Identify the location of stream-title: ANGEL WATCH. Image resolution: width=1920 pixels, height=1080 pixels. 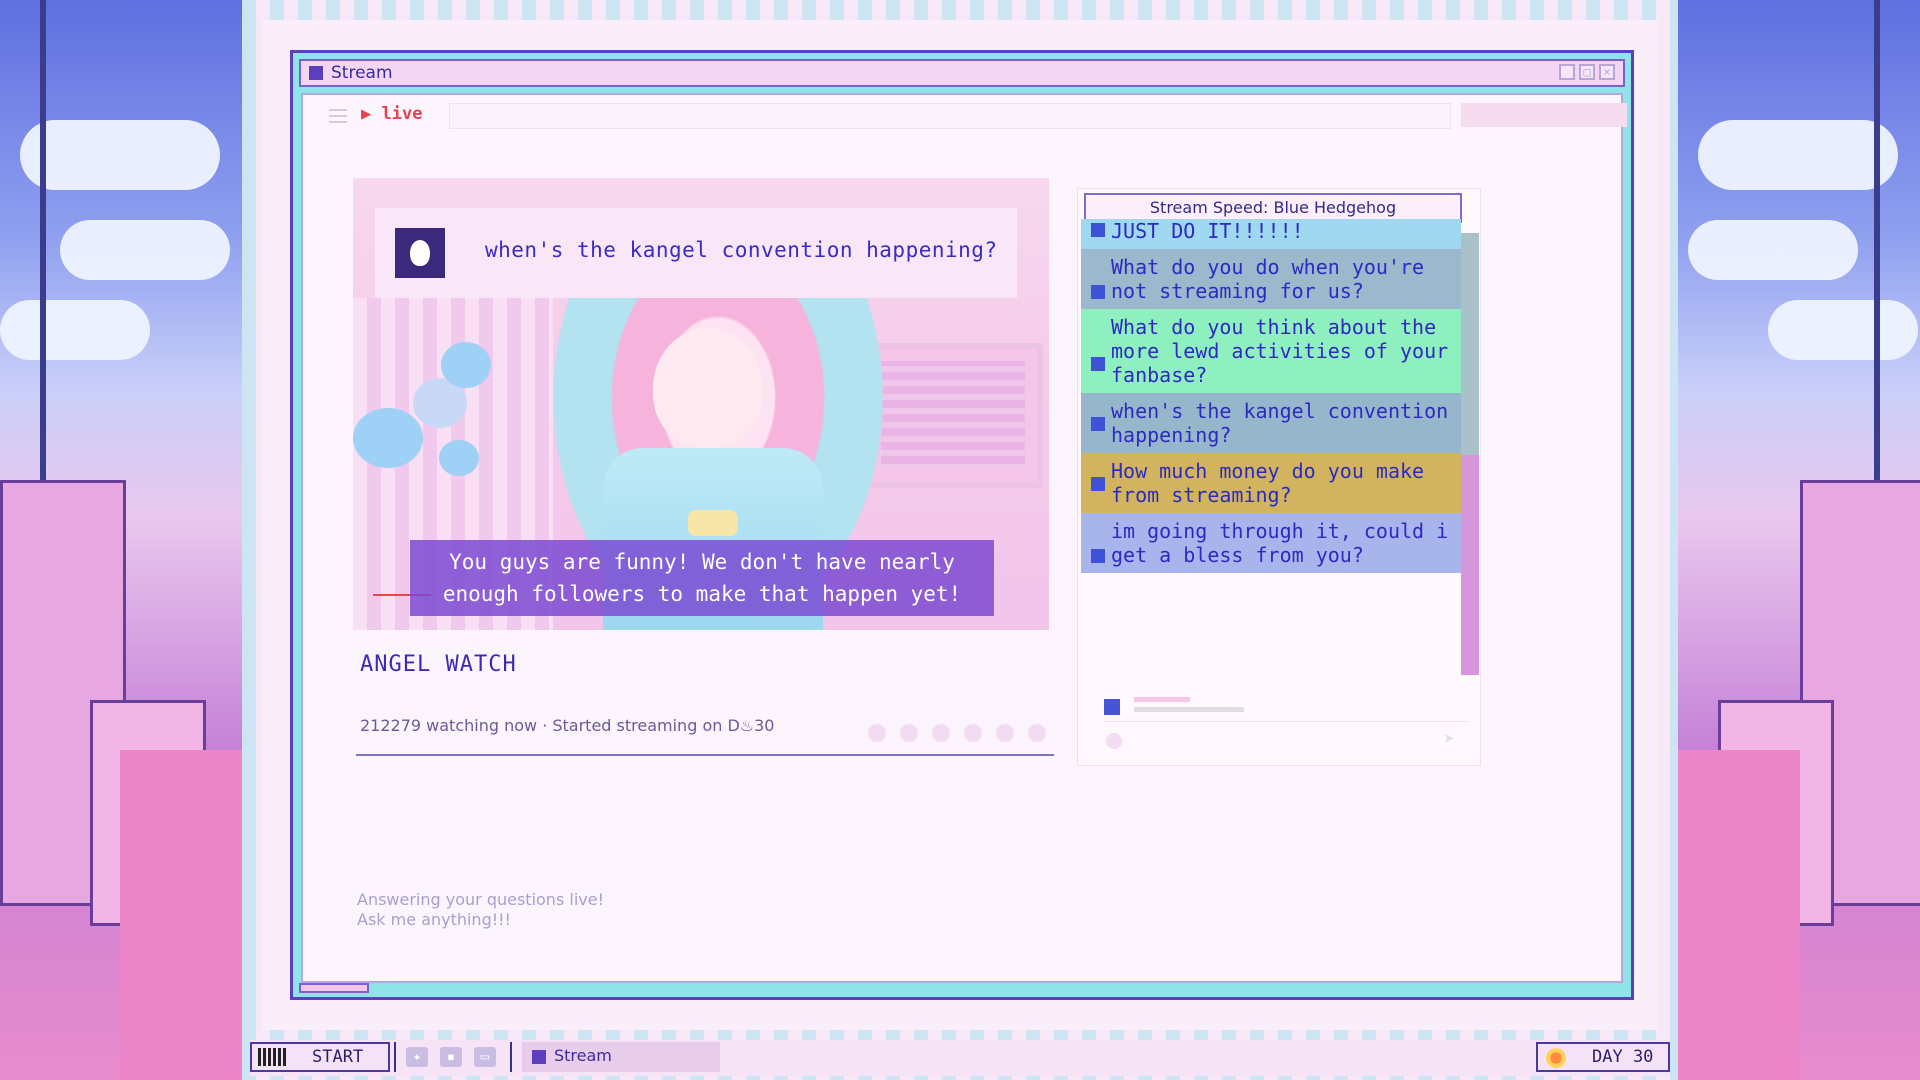
(438, 664).